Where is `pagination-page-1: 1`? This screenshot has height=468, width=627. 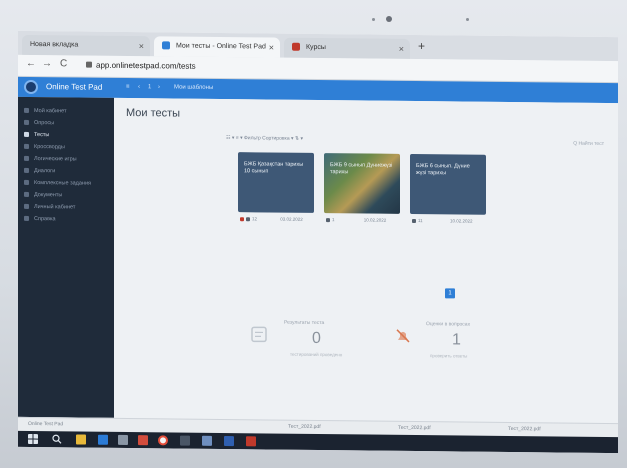
pagination-page-1: 1 is located at coordinates (450, 293).